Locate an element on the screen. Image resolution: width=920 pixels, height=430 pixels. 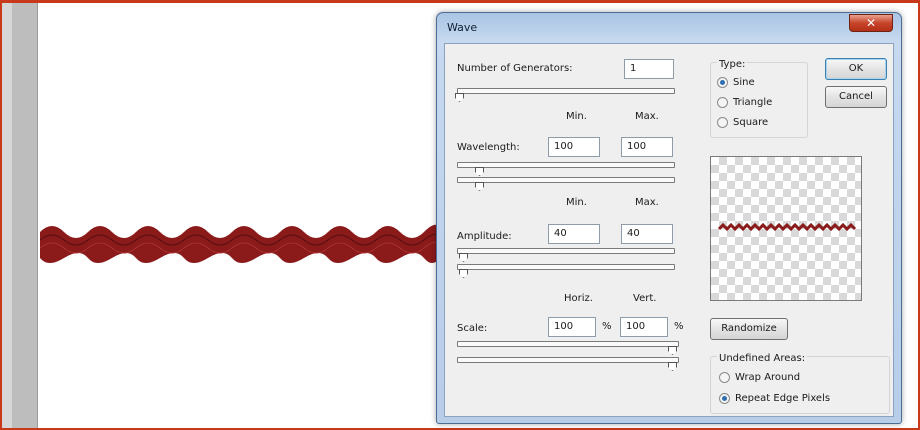
type-square-label: Square is located at coordinates (750, 122).